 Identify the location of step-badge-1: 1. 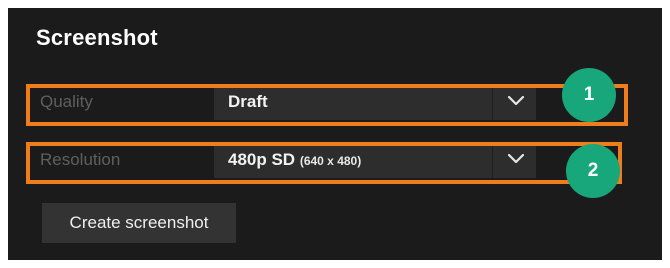
(589, 95).